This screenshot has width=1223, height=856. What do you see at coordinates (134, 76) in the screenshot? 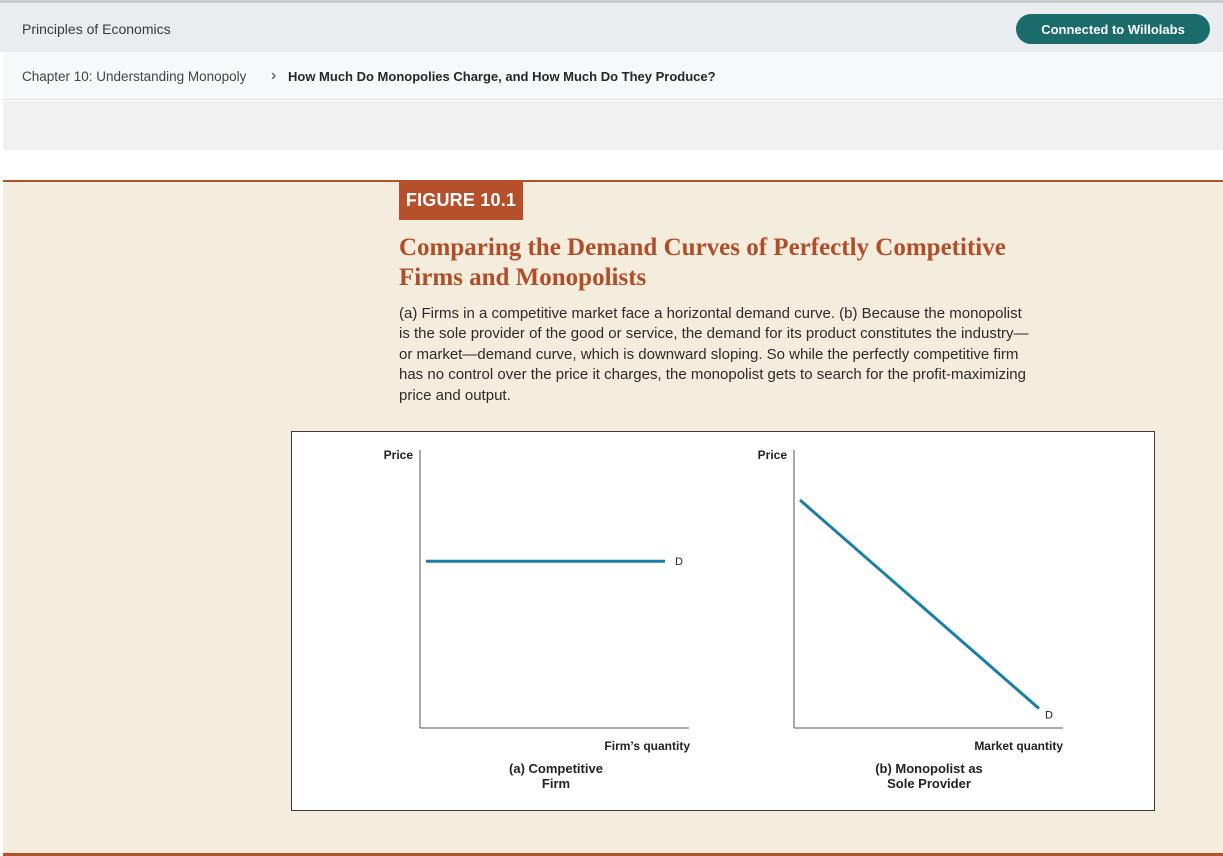
I see `breadcrumb-chapter-link: Chapter 10: Understanding Monopoly` at bounding box center [134, 76].